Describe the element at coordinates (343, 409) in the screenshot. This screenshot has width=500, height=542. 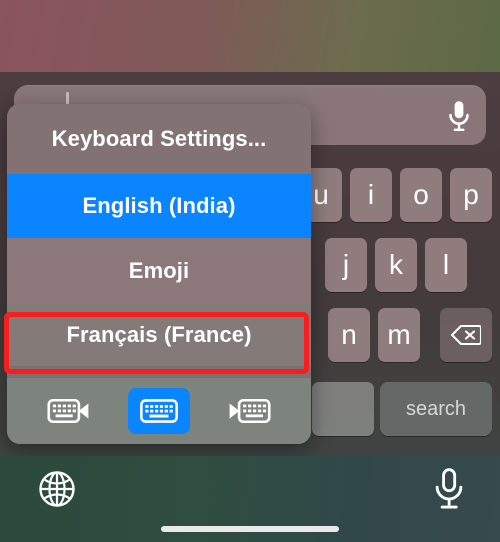
I see `key-blank` at that location.